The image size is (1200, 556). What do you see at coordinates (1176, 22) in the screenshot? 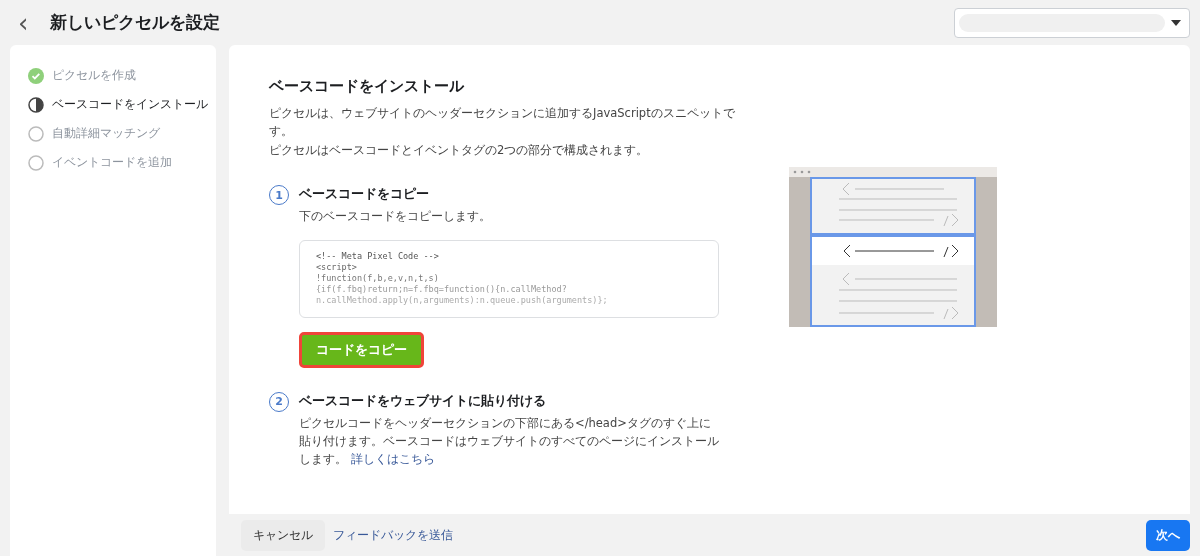
I see `caret-icon` at bounding box center [1176, 22].